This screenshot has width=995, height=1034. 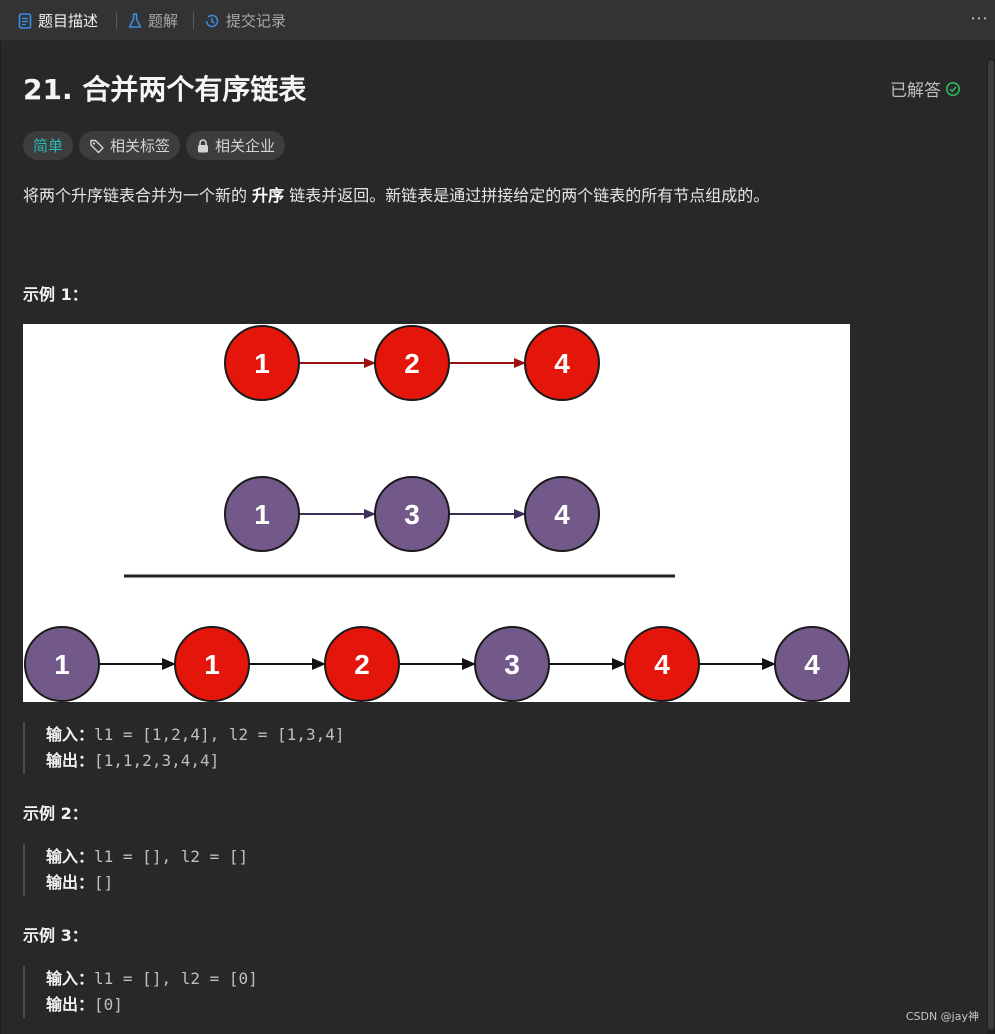 What do you see at coordinates (203, 145) in the screenshot?
I see `lock-icon` at bounding box center [203, 145].